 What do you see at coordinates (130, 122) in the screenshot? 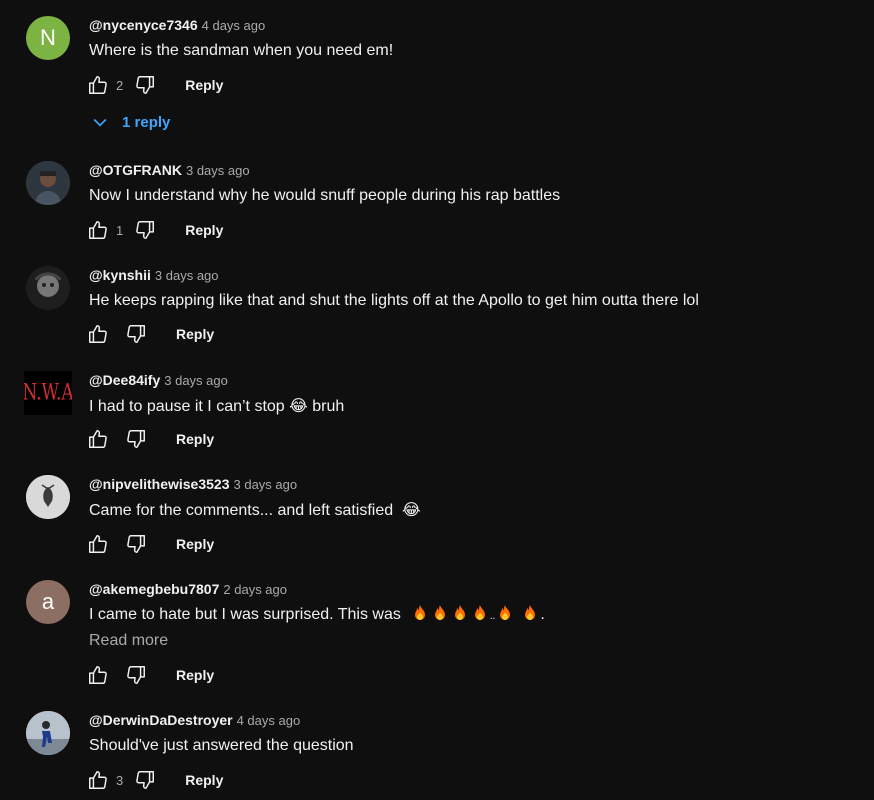
I see `view-replies-button: 1 reply` at bounding box center [130, 122].